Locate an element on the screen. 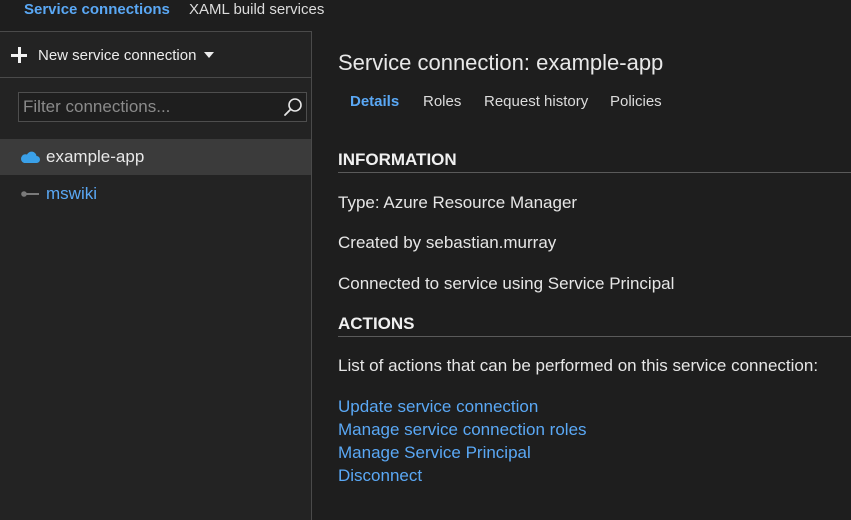  key-icon is located at coordinates (30, 194).